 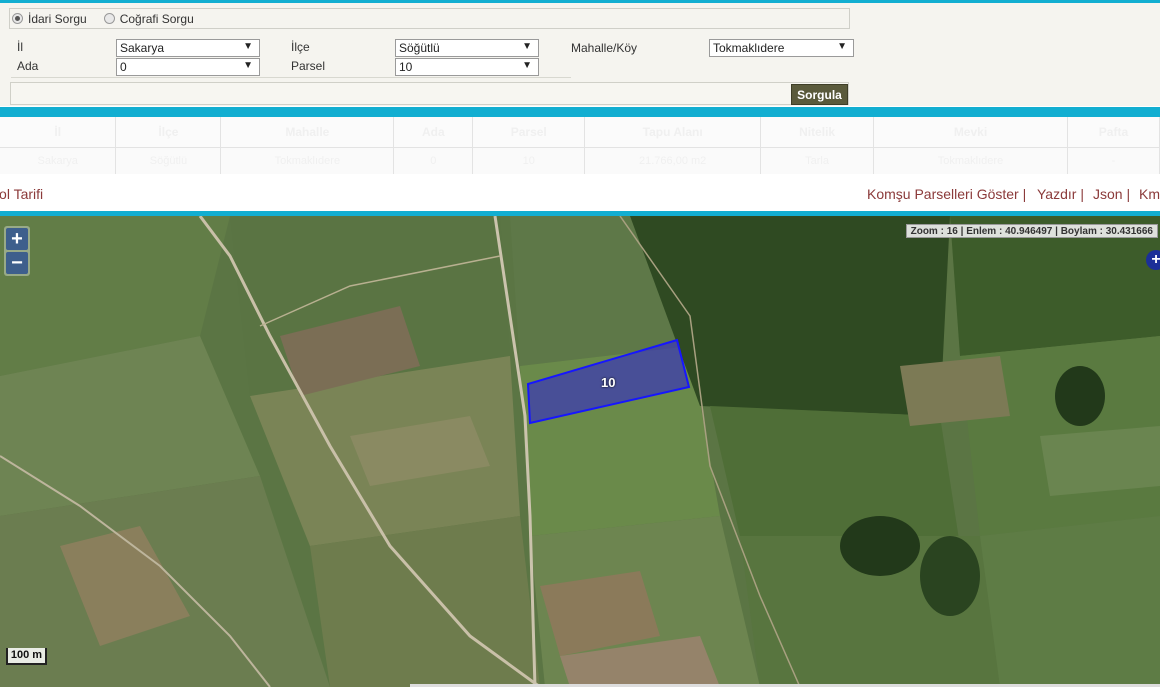 What do you see at coordinates (123, 67) in the screenshot?
I see `ada-select-value: 0` at bounding box center [123, 67].